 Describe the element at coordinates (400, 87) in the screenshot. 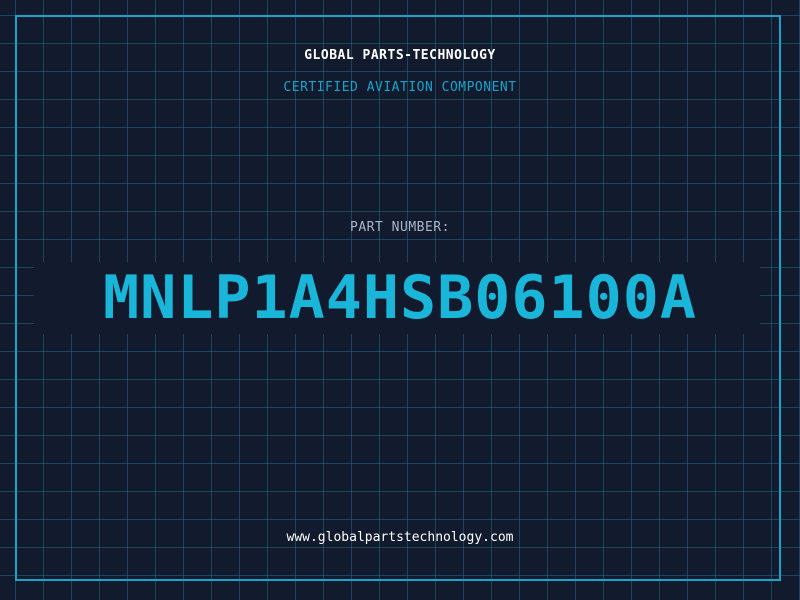

I see `subtitle: CERTIFIED AVIATION COMPONENT` at that location.